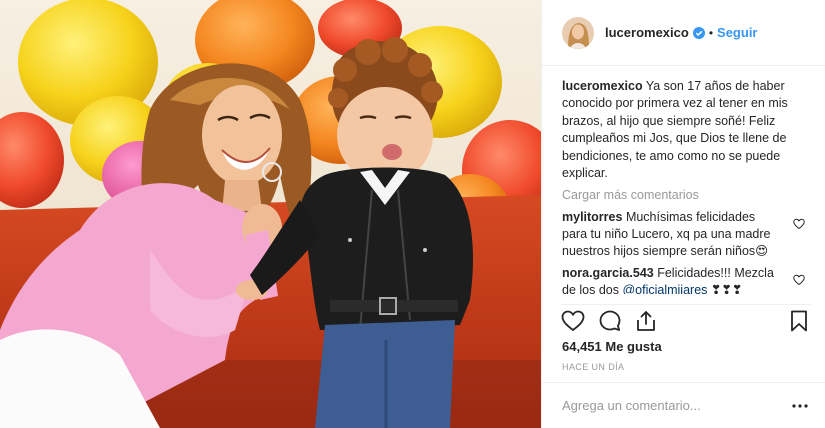 The width and height of the screenshot is (825, 428). What do you see at coordinates (686, 320) in the screenshot?
I see `post-actions-bar` at bounding box center [686, 320].